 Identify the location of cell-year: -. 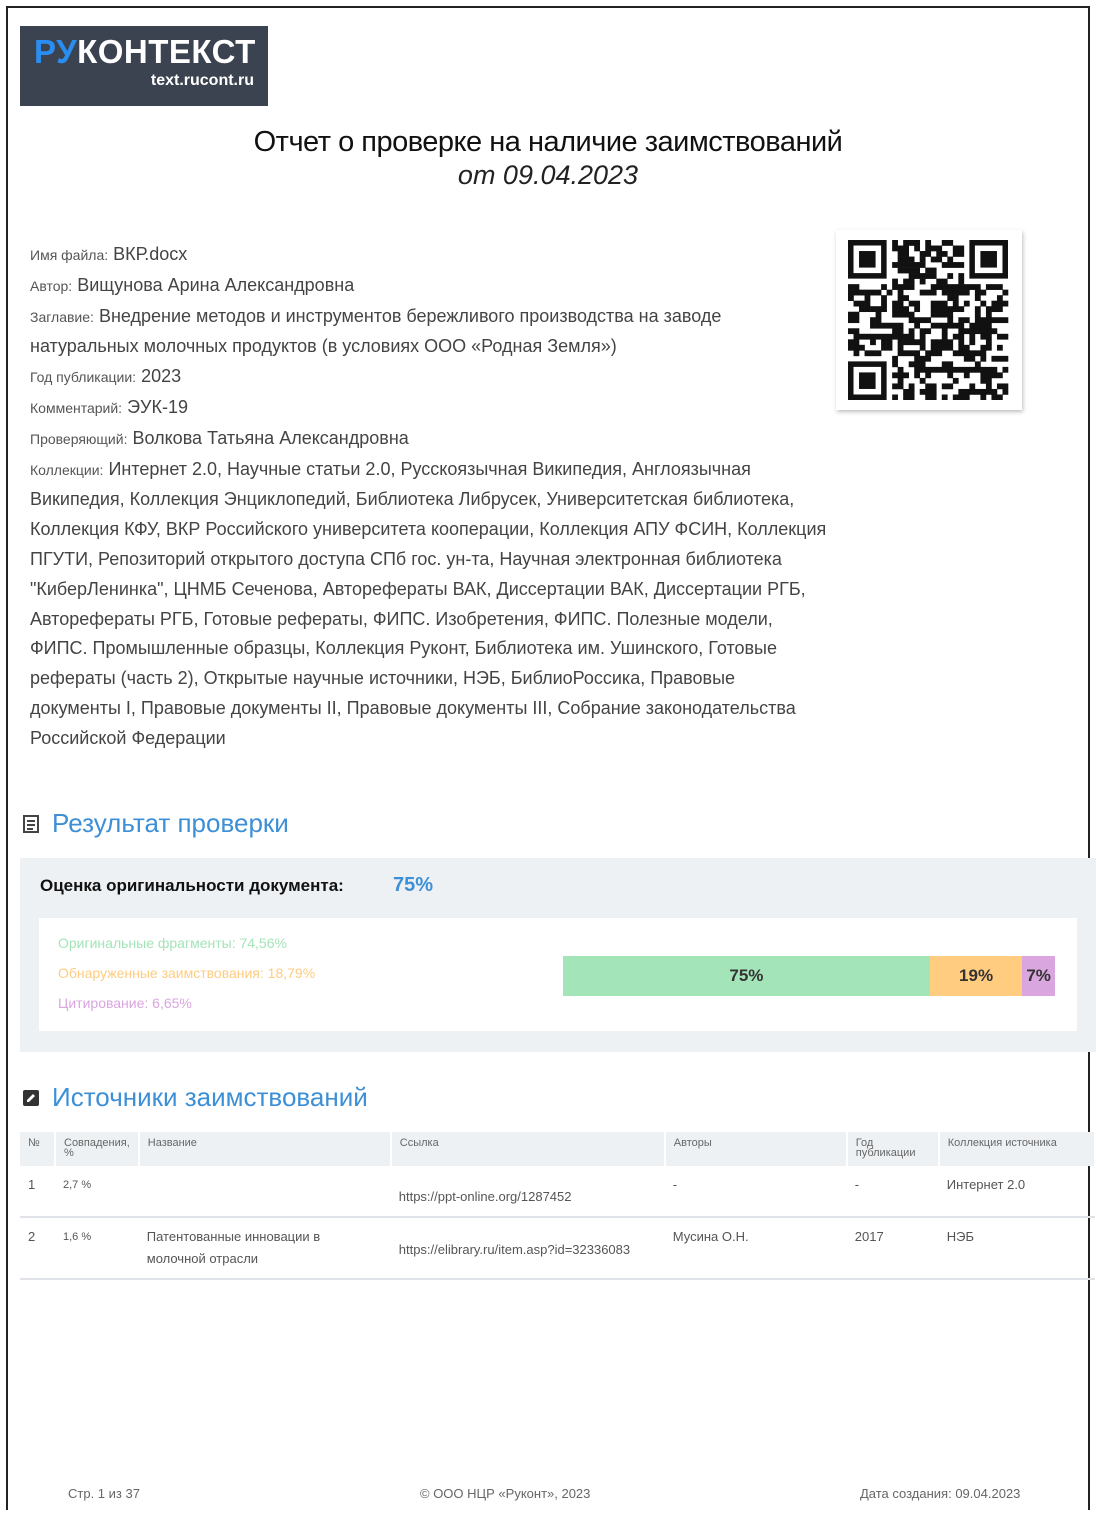
(892, 1192).